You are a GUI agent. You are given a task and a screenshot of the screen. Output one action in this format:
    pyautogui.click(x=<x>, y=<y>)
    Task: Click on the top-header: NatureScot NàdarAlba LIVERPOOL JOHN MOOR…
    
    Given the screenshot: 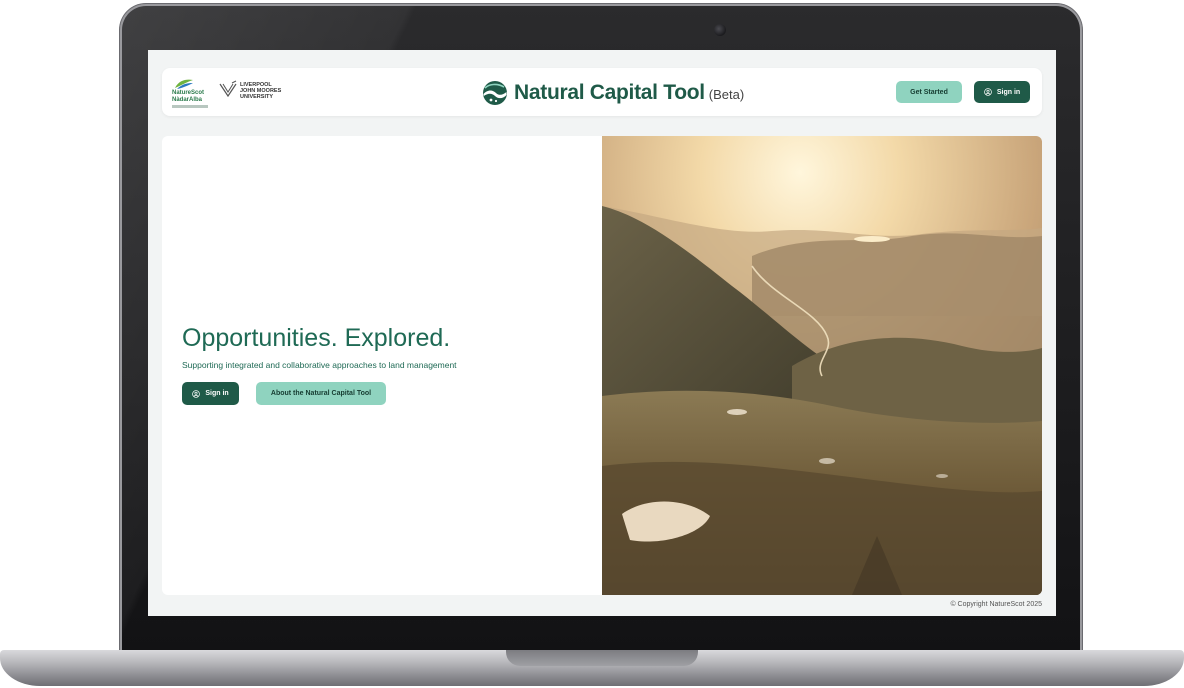 What is the action you would take?
    pyautogui.click(x=602, y=92)
    